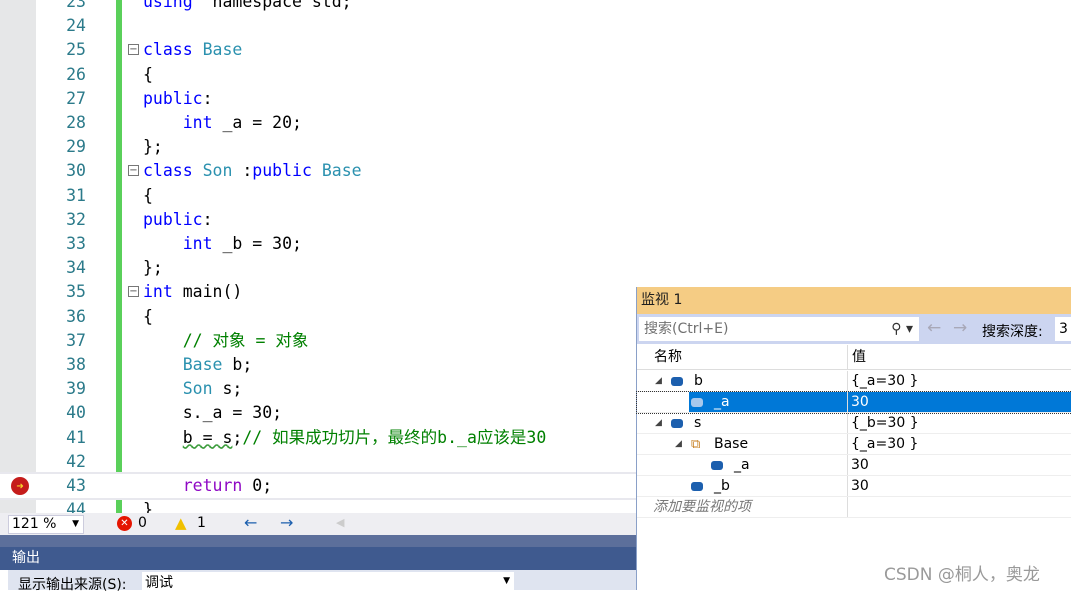 This screenshot has width=1071, height=594. Describe the element at coordinates (257, 243) in the screenshot. I see `code-token: _b = 30;` at that location.